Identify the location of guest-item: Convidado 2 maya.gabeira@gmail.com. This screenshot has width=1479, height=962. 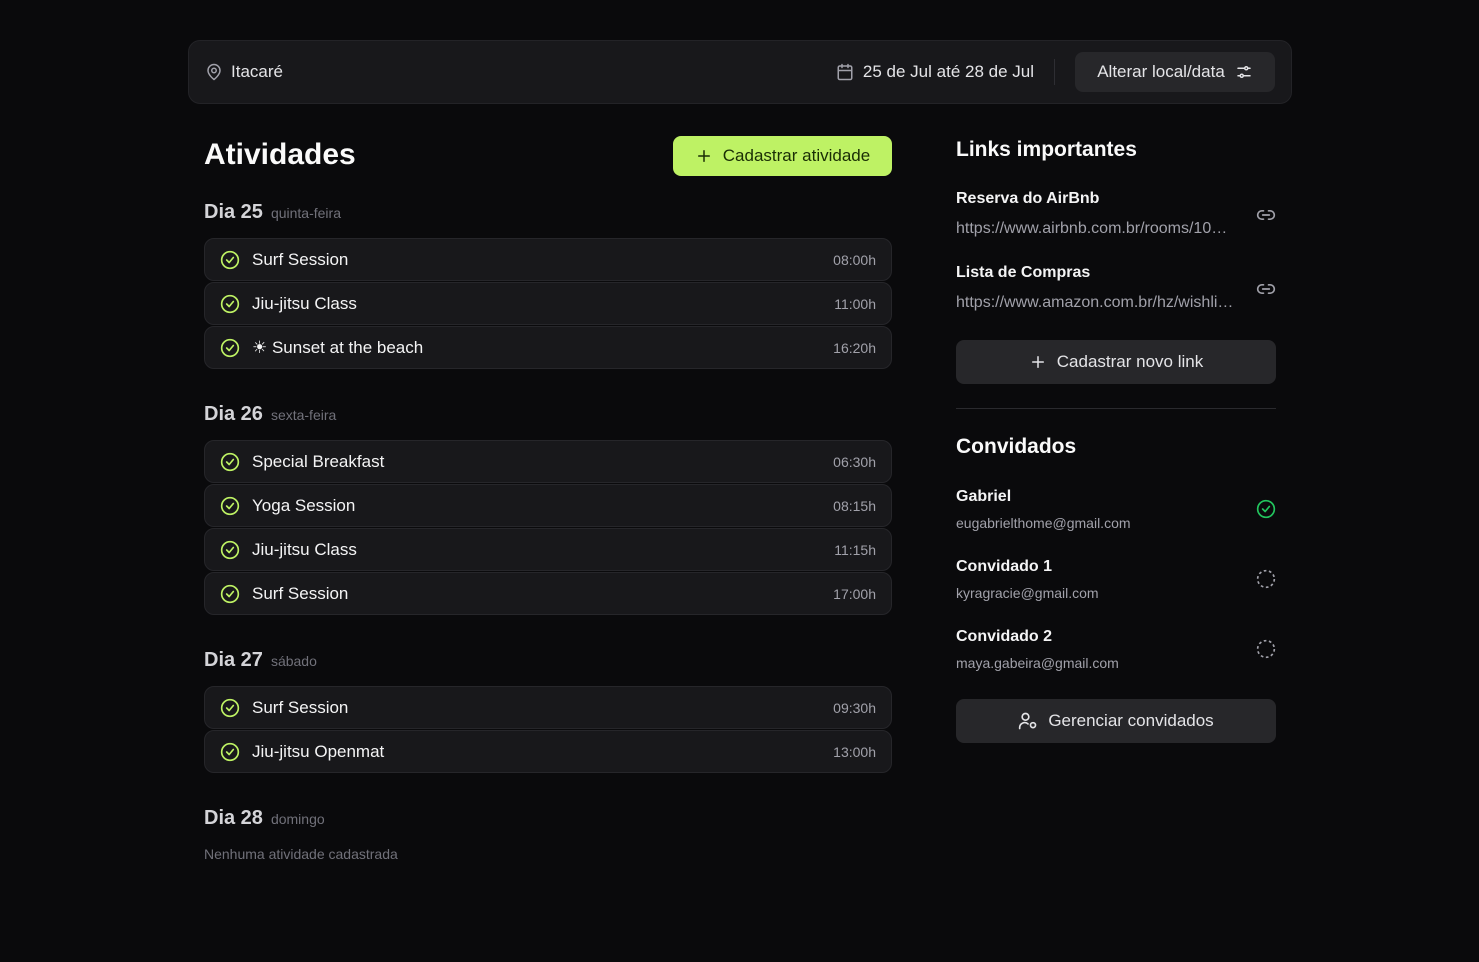
(1116, 649).